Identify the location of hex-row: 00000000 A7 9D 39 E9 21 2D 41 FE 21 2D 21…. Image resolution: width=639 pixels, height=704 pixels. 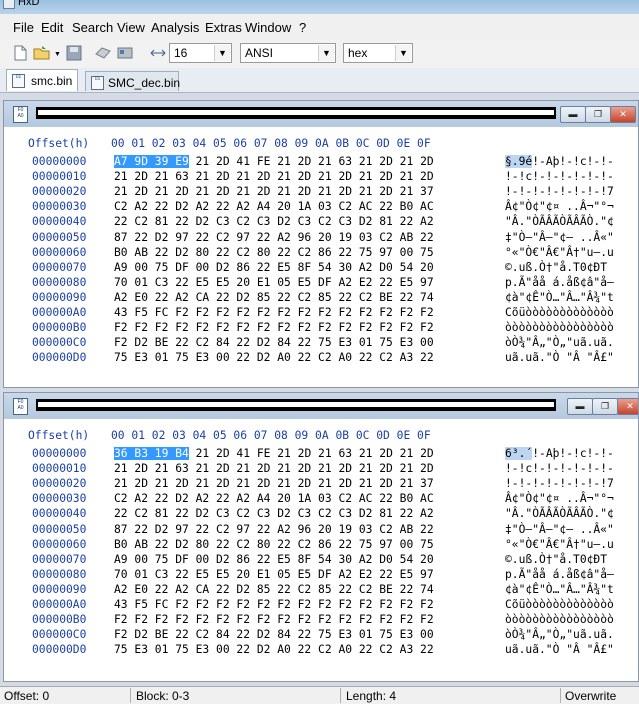
(321, 161).